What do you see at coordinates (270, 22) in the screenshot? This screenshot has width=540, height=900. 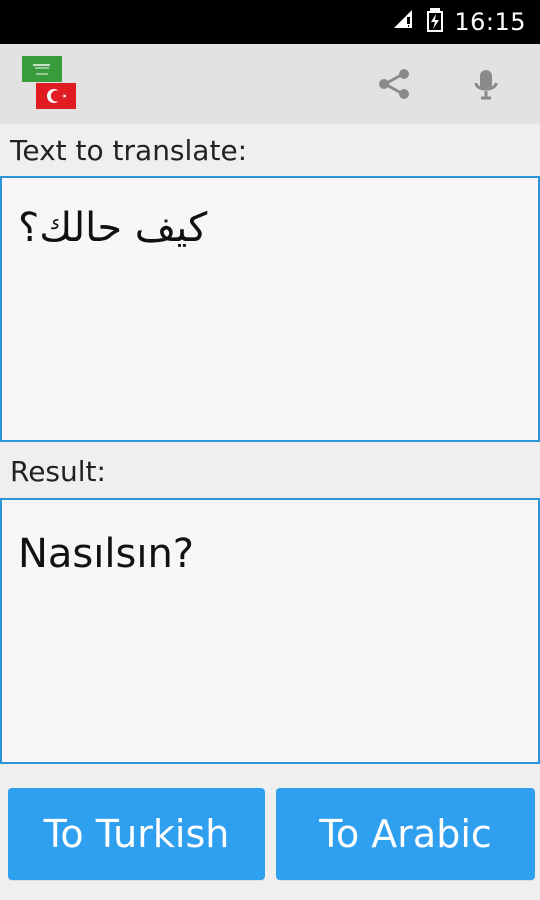 I see `status-bar: 16:15` at bounding box center [270, 22].